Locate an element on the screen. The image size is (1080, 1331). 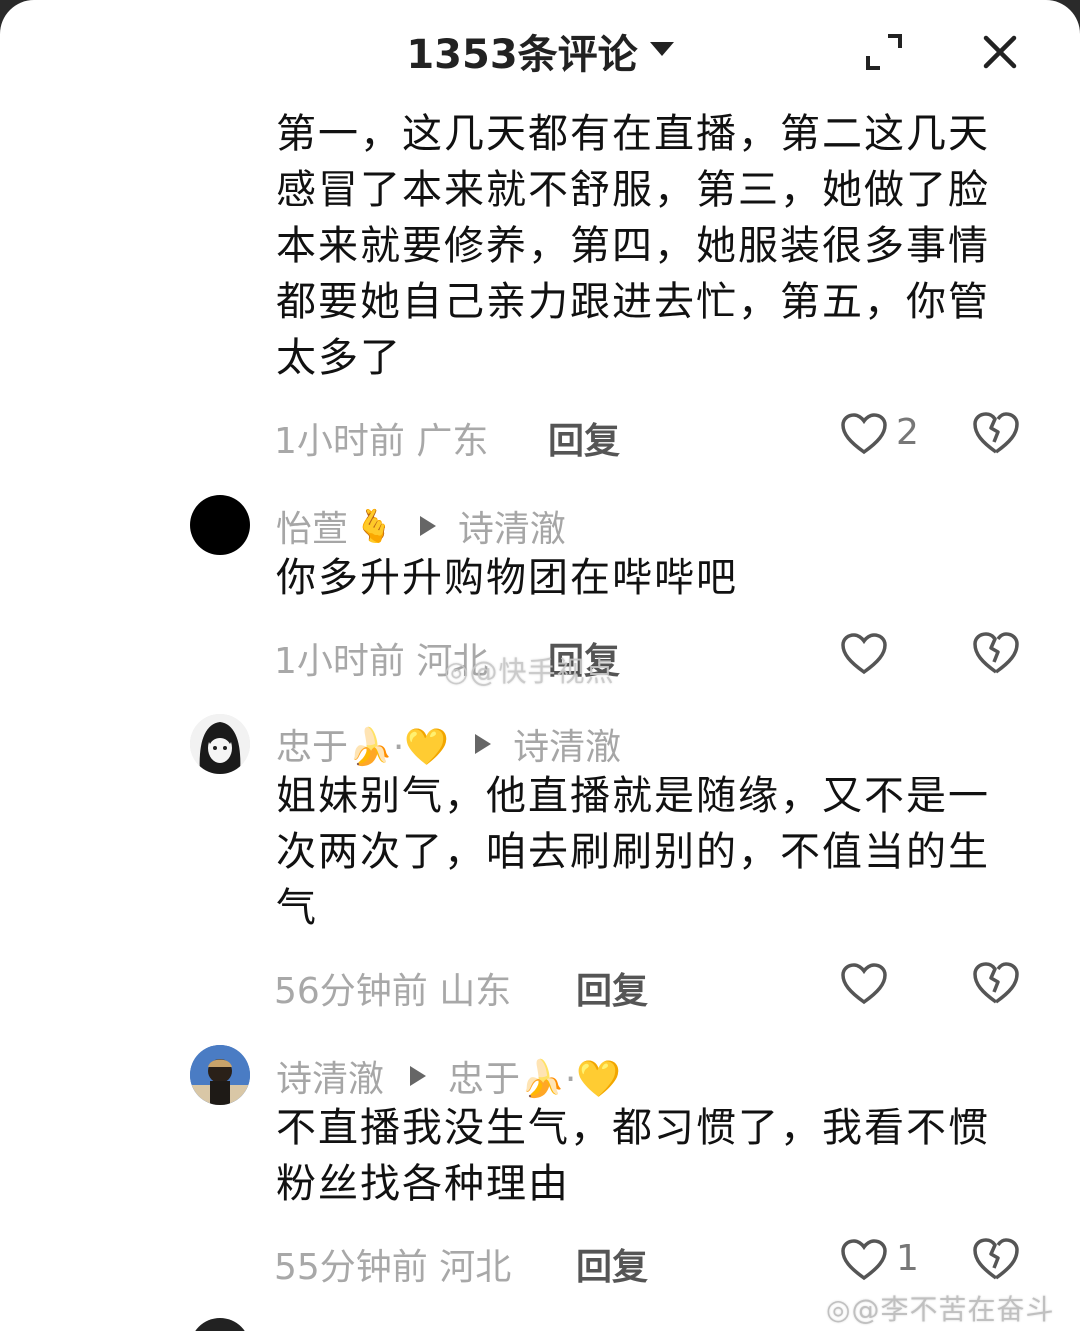
watermark-text: @李不苦在奋斗 is located at coordinates (953, 1309).